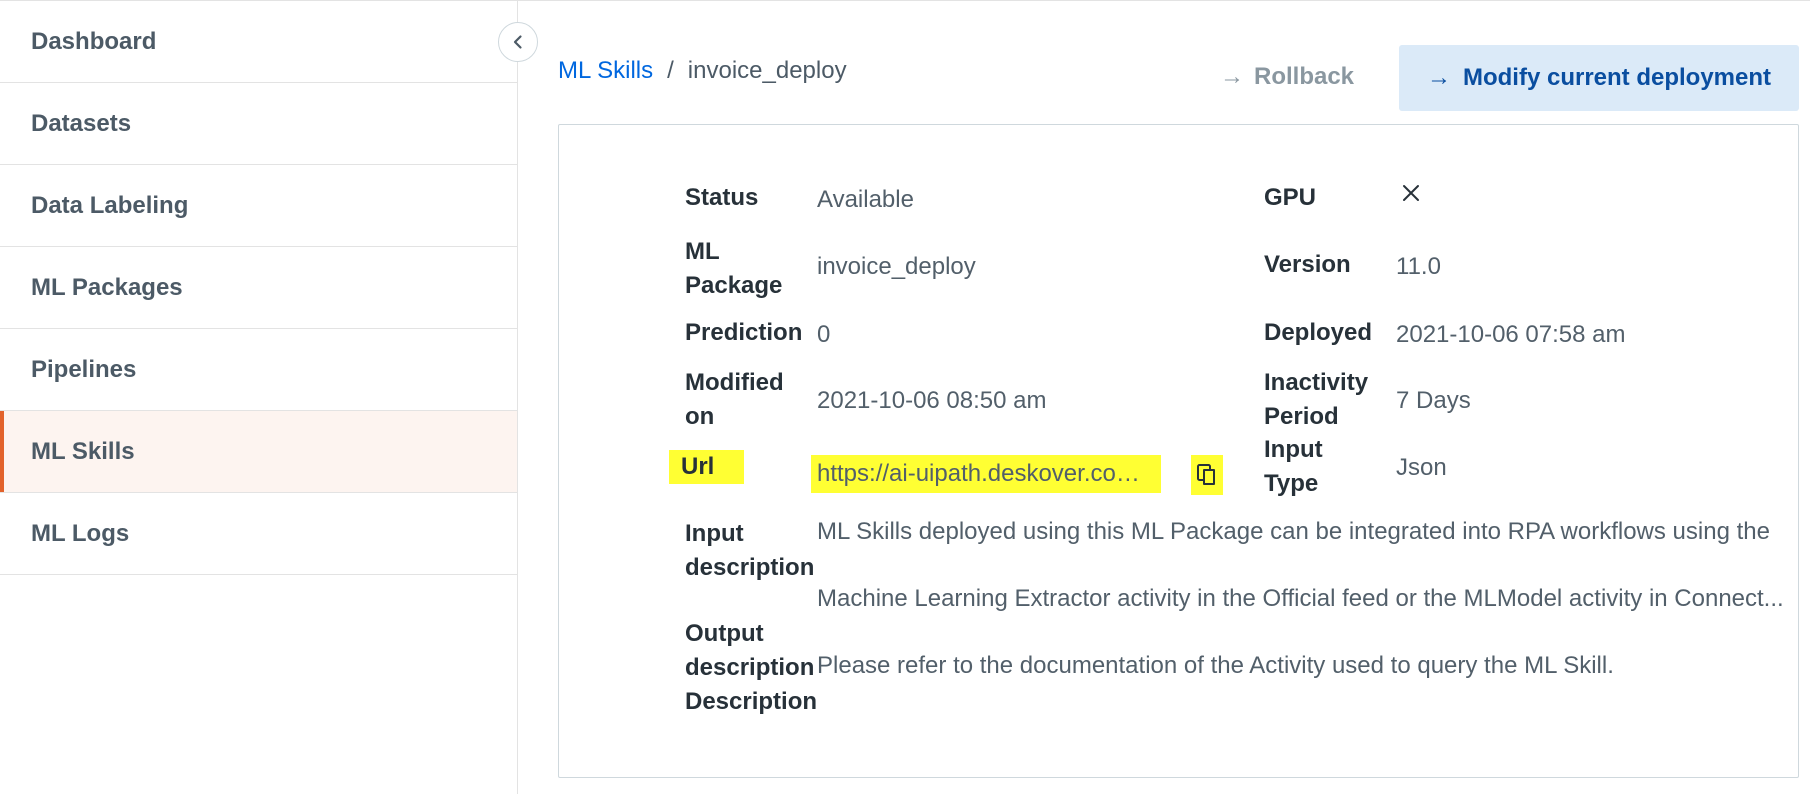  I want to click on prediction-label: Prediction, so click(744, 332).